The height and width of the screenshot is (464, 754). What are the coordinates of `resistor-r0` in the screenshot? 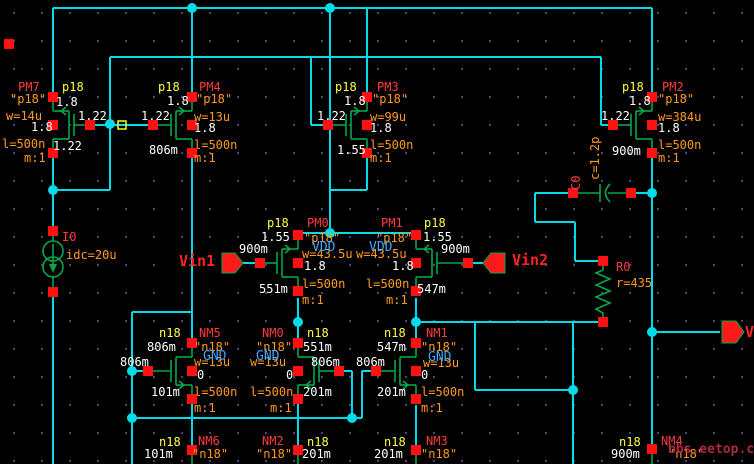 It's located at (603, 291).